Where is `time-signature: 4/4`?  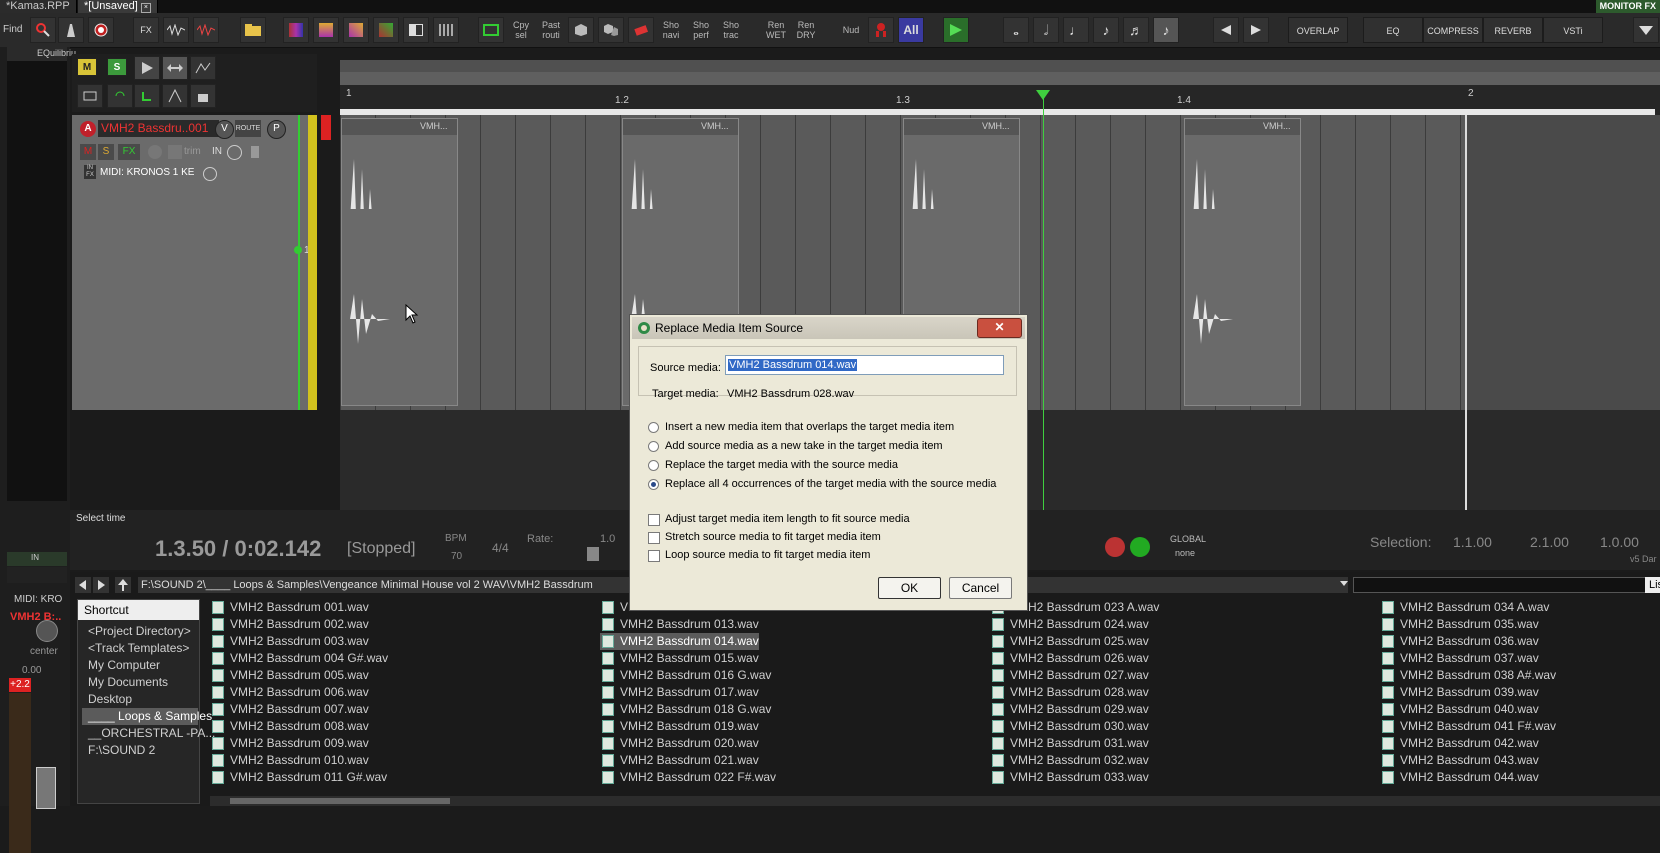 time-signature: 4/4 is located at coordinates (500, 548).